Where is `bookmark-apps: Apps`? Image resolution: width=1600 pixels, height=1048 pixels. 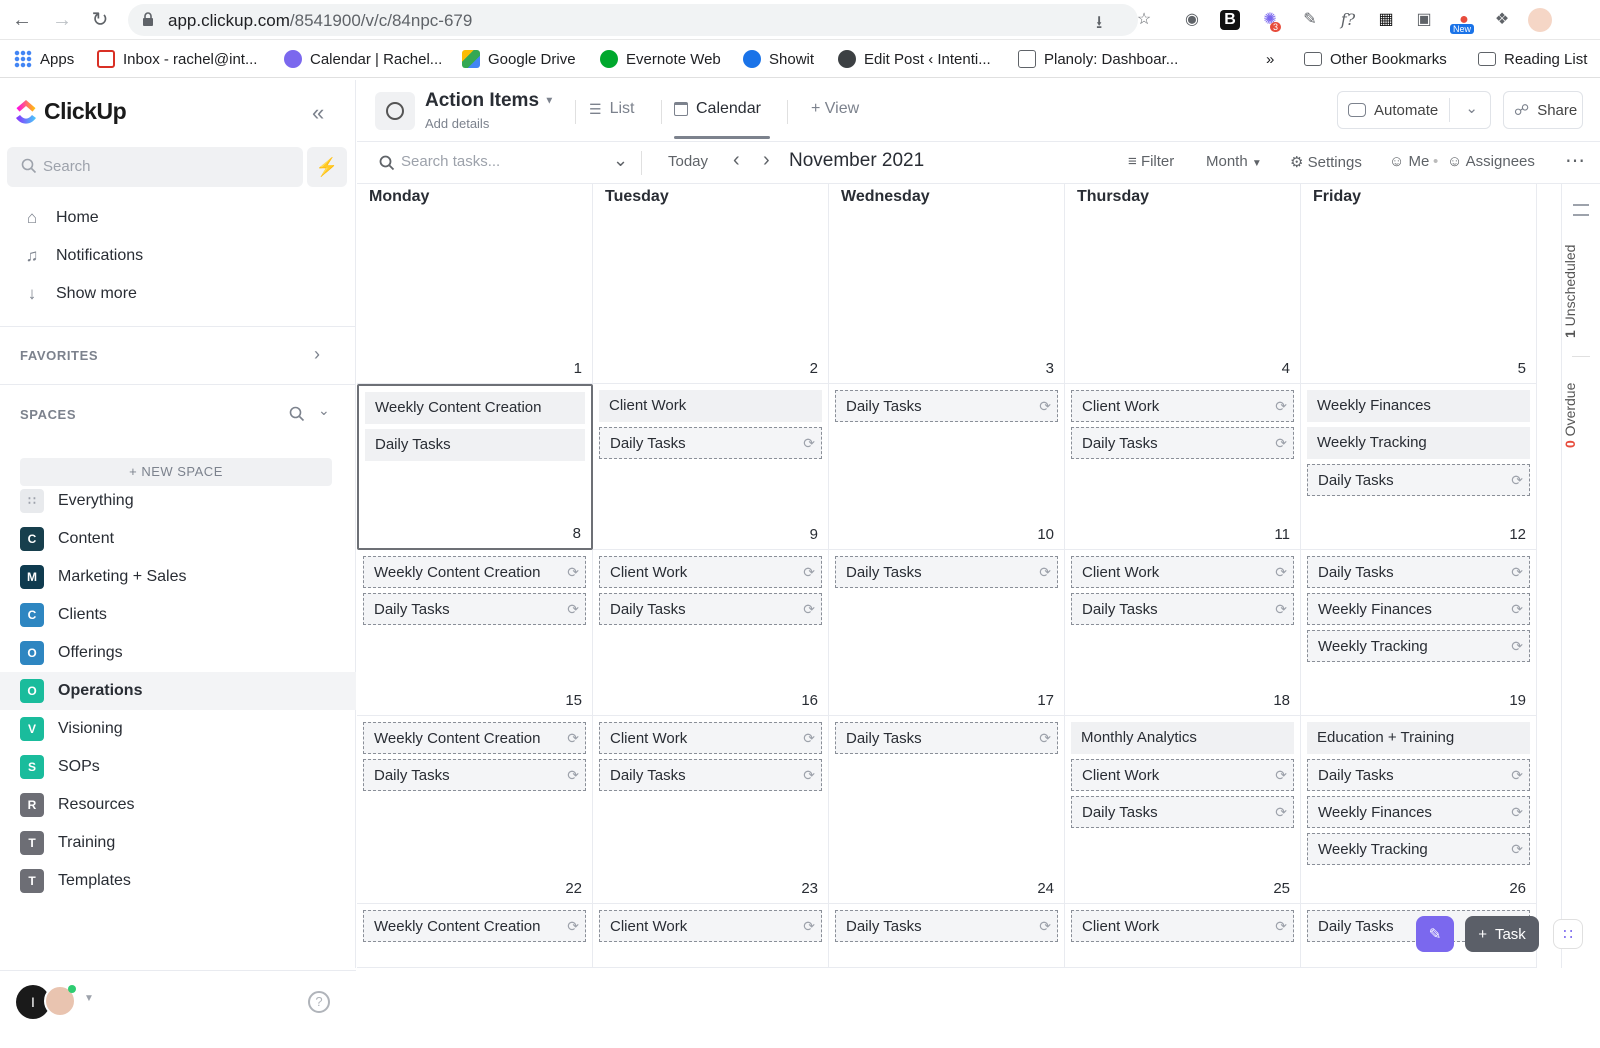
bookmark-apps: Apps is located at coordinates (44, 59).